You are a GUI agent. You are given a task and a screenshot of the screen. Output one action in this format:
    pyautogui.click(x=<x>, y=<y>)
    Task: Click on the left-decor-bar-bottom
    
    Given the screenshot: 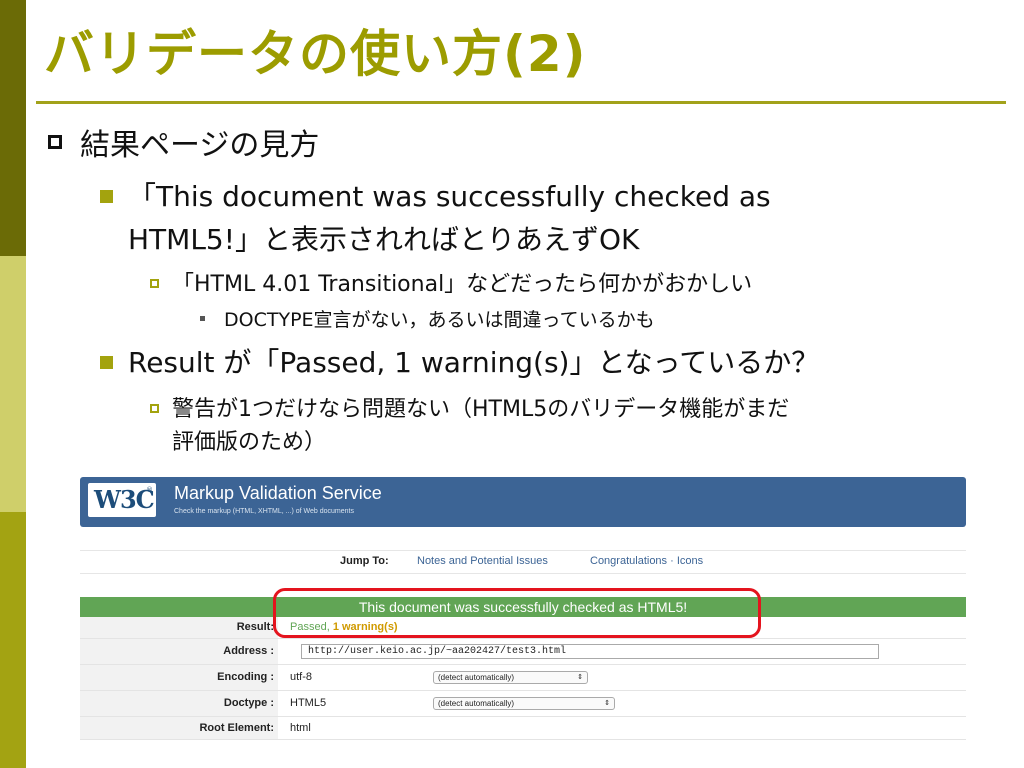 What is the action you would take?
    pyautogui.click(x=13, y=640)
    